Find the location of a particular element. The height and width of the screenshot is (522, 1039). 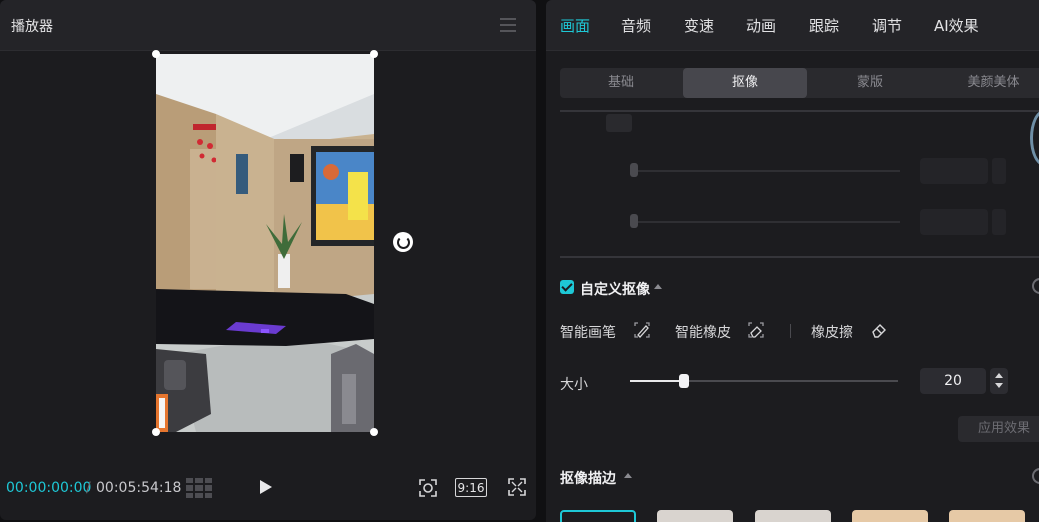

tab-adjust: 调节 is located at coordinates (887, 25).